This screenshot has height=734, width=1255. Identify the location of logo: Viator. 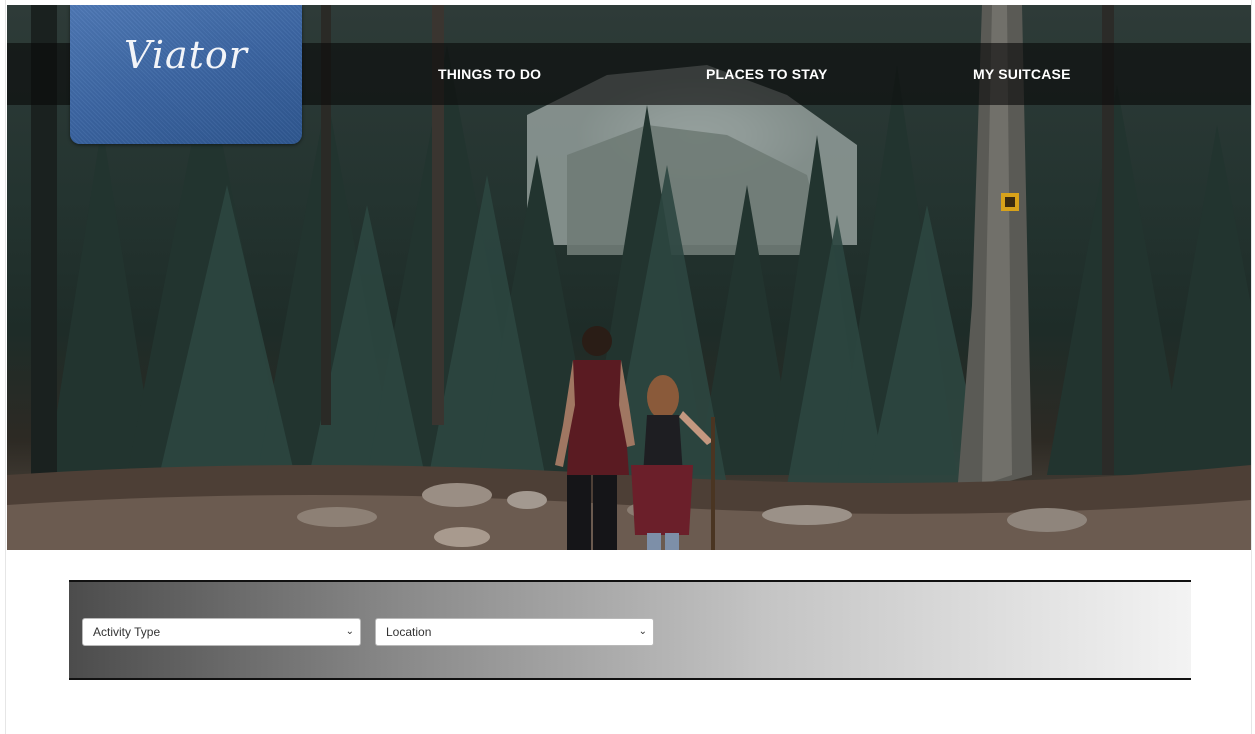
(186, 74).